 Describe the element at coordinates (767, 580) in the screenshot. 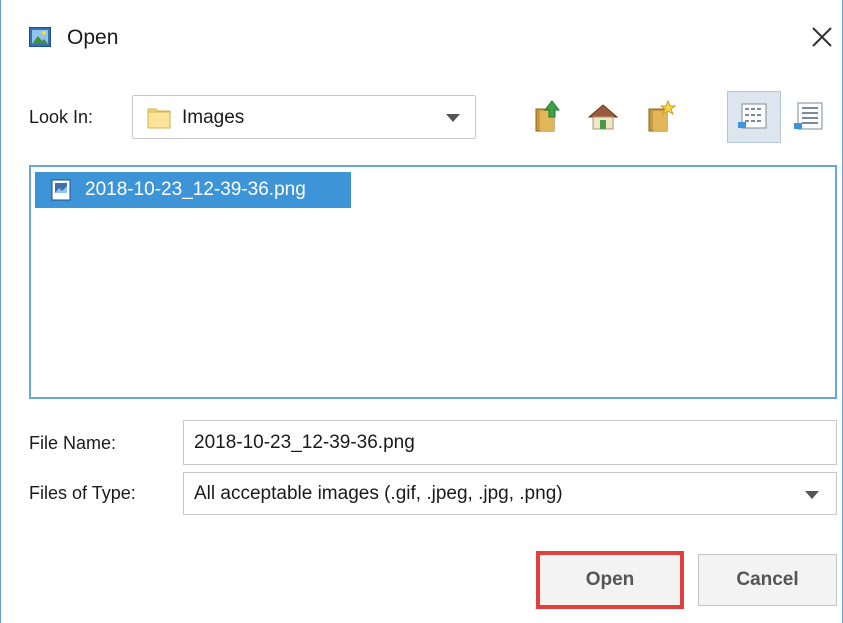

I see `cancel-button: Cancel` at that location.